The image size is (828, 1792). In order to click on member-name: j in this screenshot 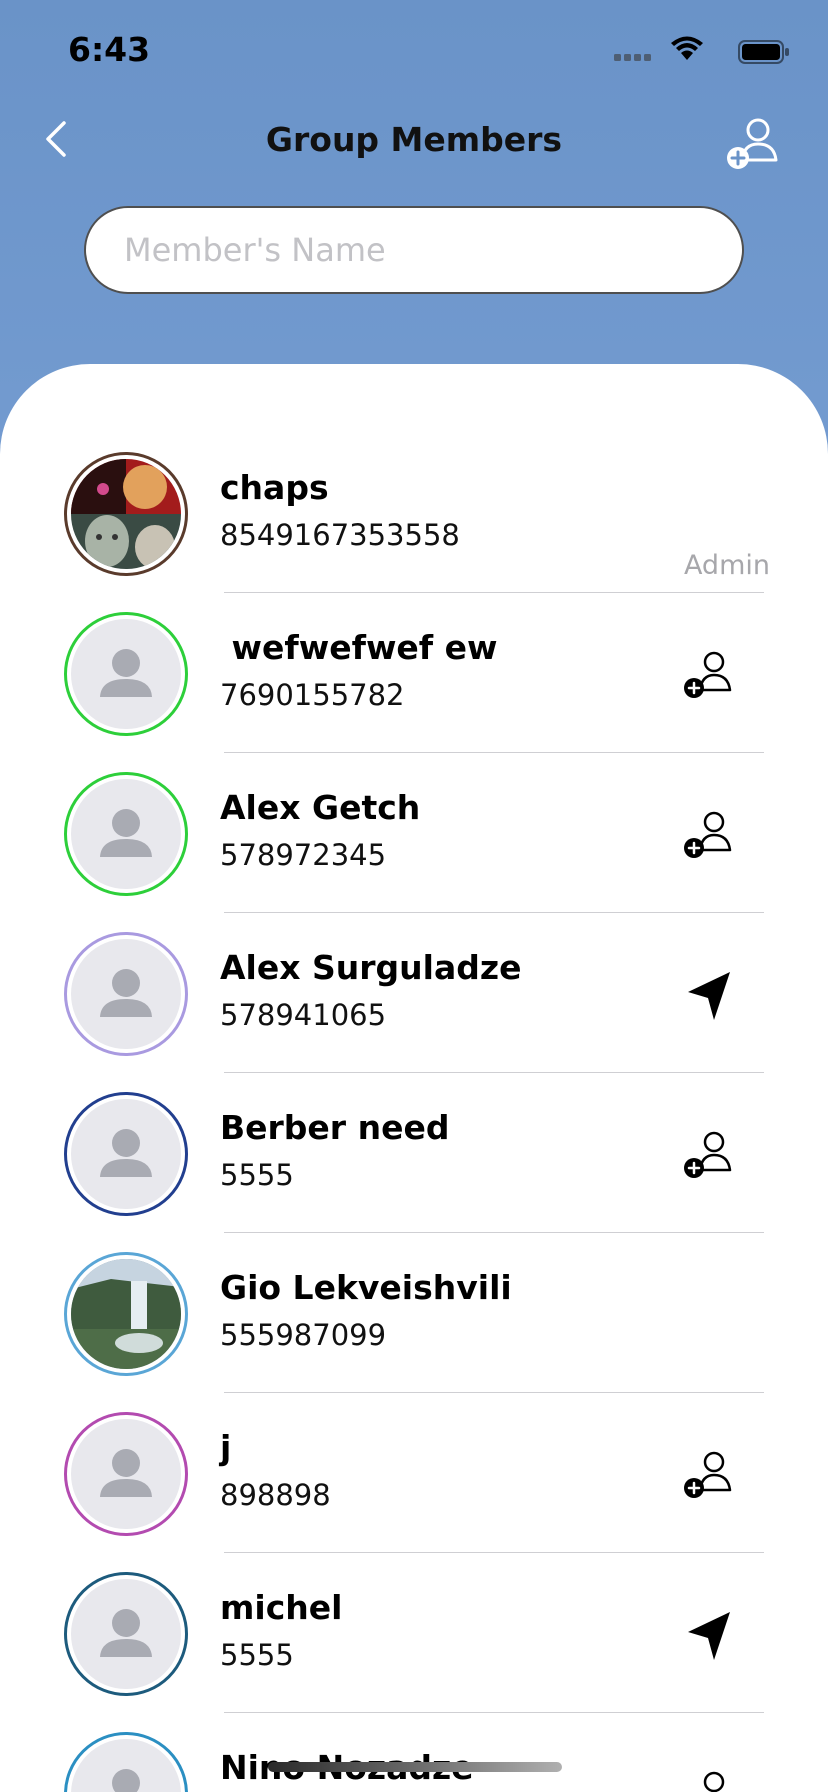, I will do `click(226, 1447)`.